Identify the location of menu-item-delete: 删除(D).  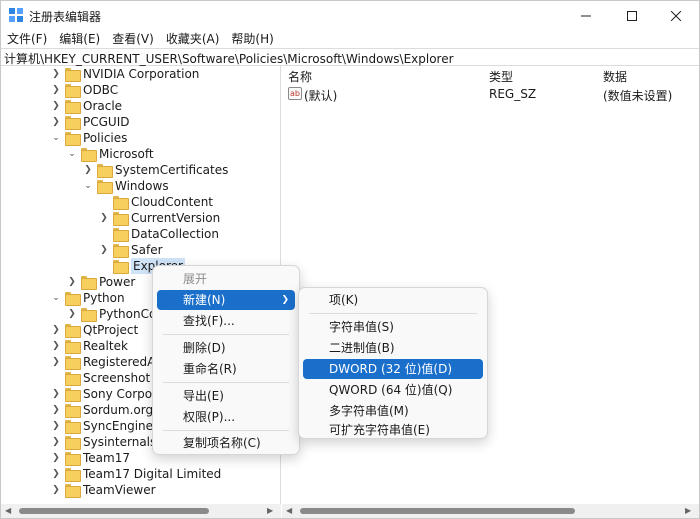
(226, 348).